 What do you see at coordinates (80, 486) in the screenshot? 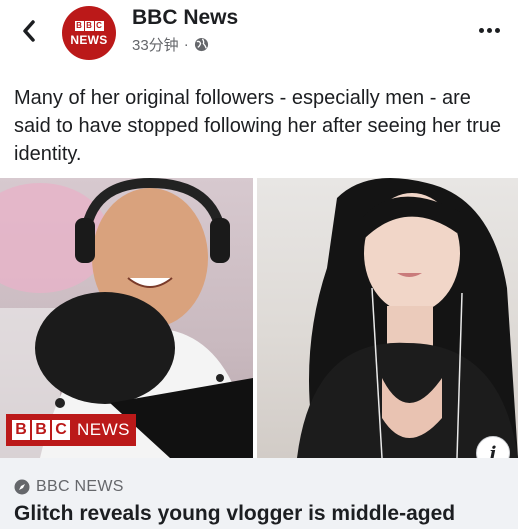
I see `link-source-label: BBC NEWS` at bounding box center [80, 486].